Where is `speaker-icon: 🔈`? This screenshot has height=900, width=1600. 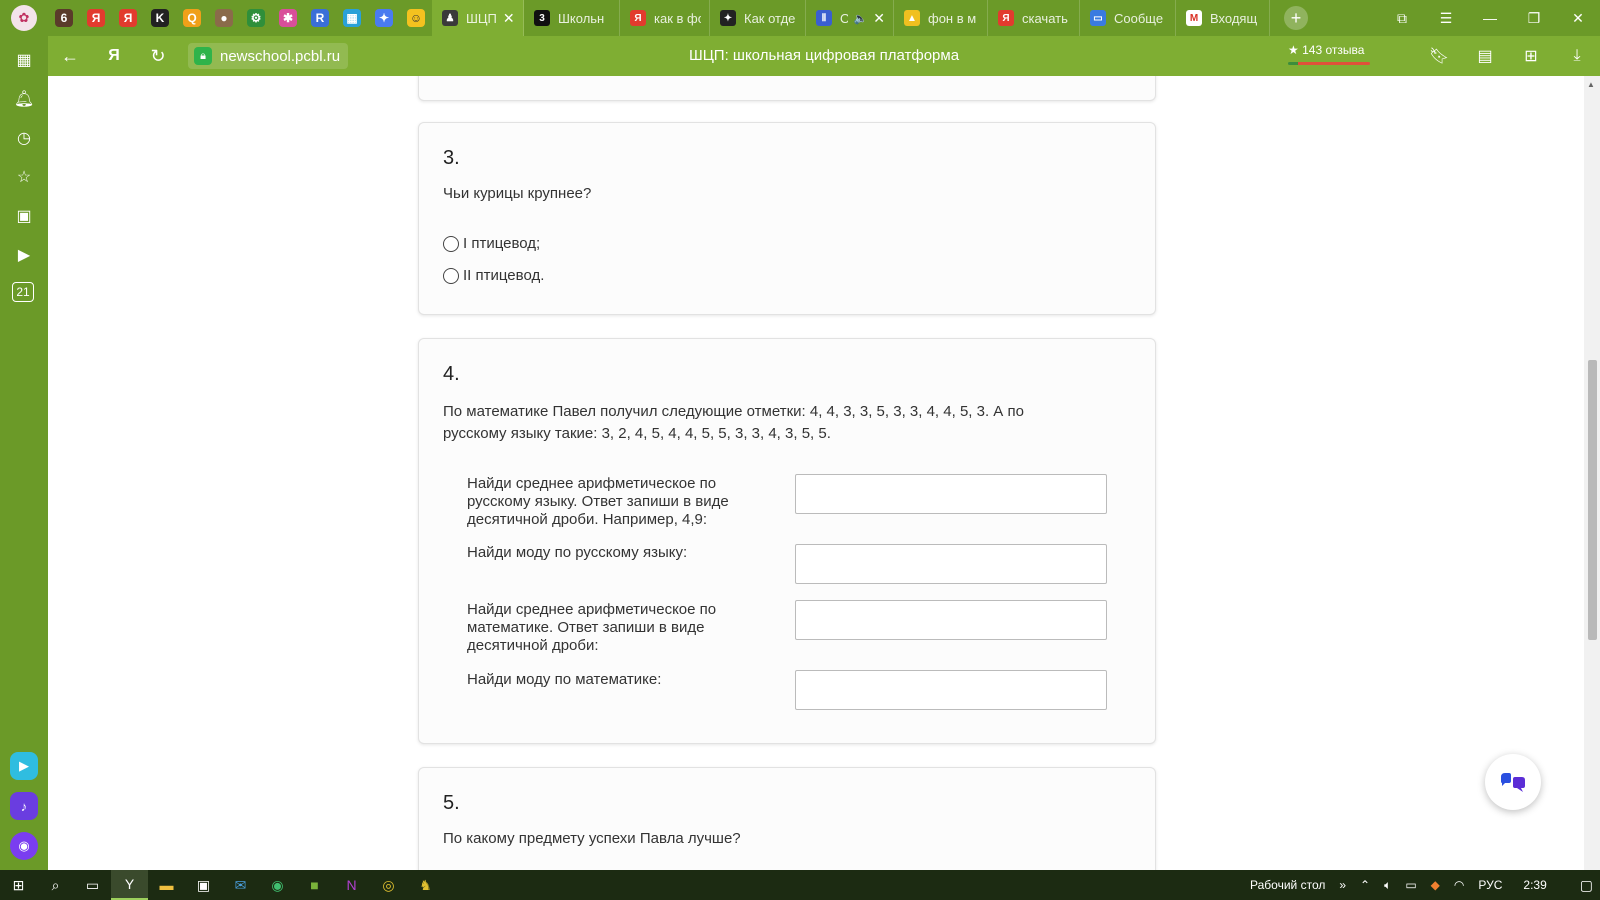 speaker-icon: 🔈 is located at coordinates (861, 18).